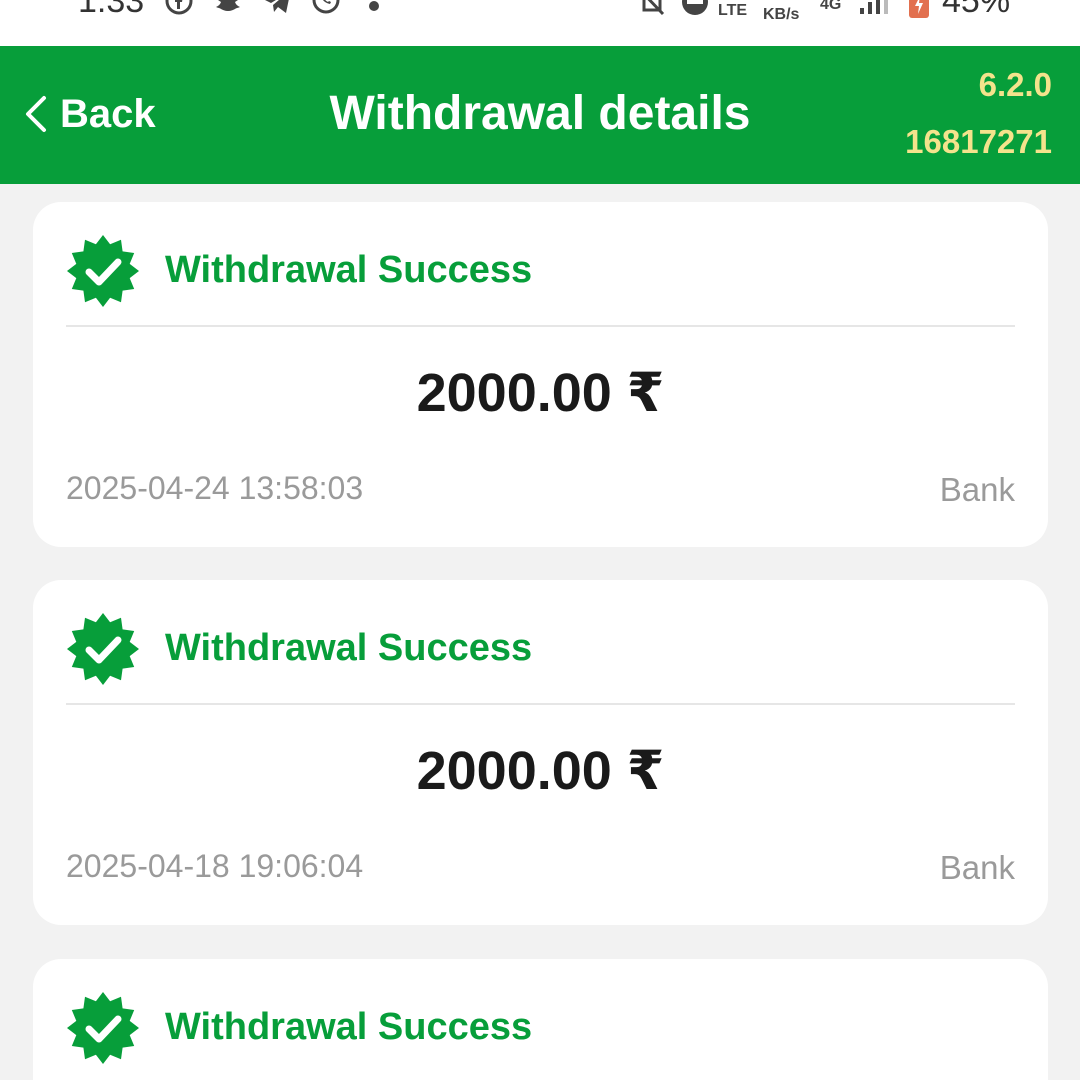  What do you see at coordinates (1015, 84) in the screenshot?
I see `app-version: 6.2.0` at bounding box center [1015, 84].